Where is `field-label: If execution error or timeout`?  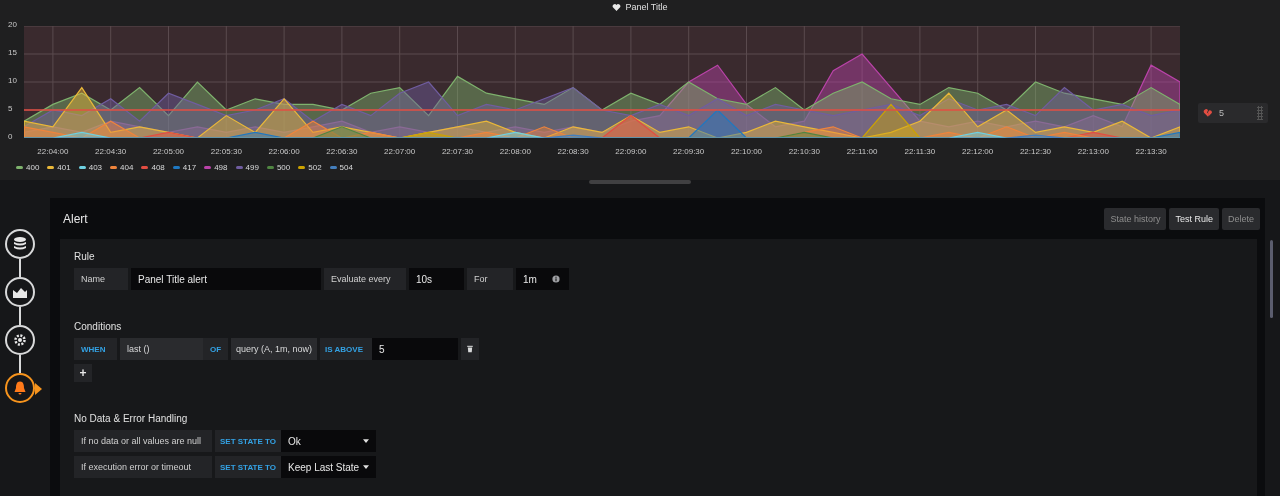
field-label: If execution error or timeout is located at coordinates (143, 467).